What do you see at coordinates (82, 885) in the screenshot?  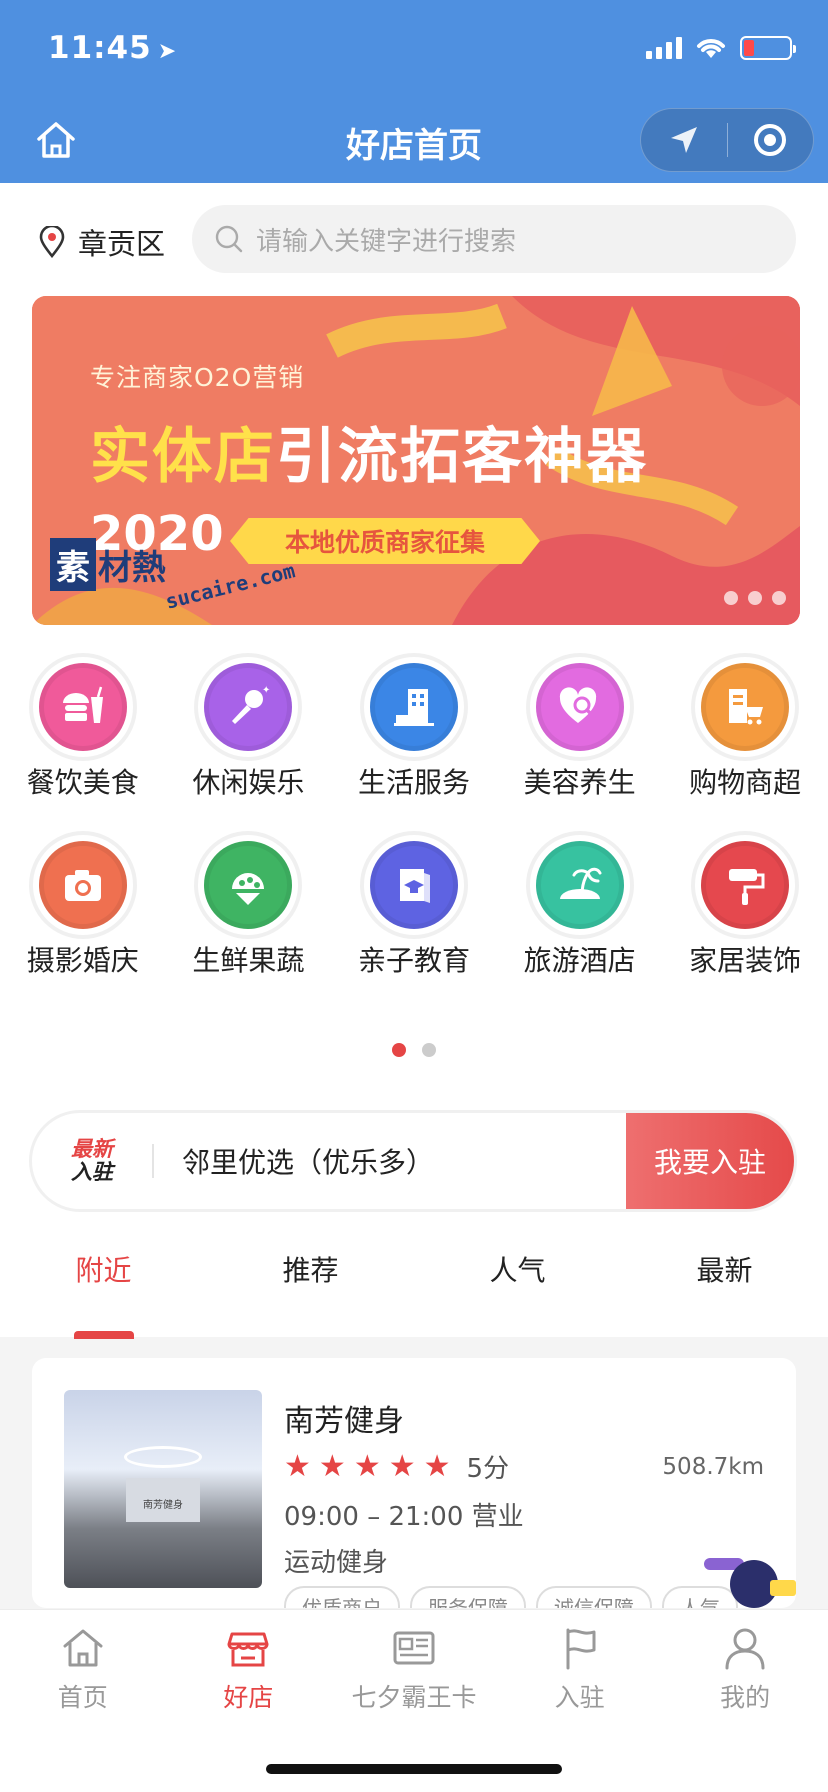 I see `camera-icon` at bounding box center [82, 885].